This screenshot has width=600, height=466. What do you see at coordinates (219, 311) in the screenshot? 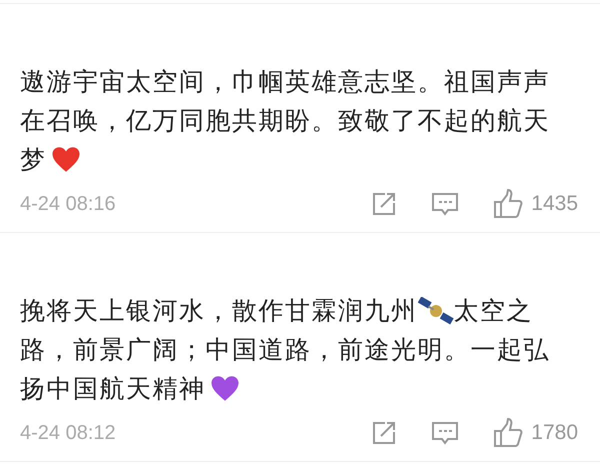
I see `comment-text: 挽将天上银河水，散作甘霖润九州` at bounding box center [219, 311].